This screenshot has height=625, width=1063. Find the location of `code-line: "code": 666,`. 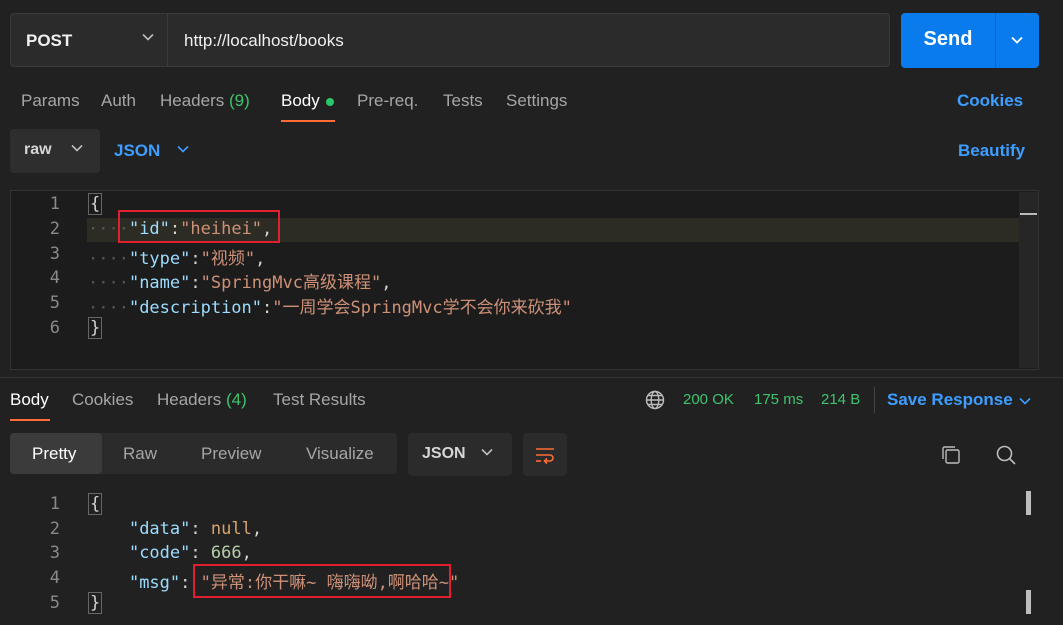

code-line: "code": 666, is located at coordinates (190, 553).